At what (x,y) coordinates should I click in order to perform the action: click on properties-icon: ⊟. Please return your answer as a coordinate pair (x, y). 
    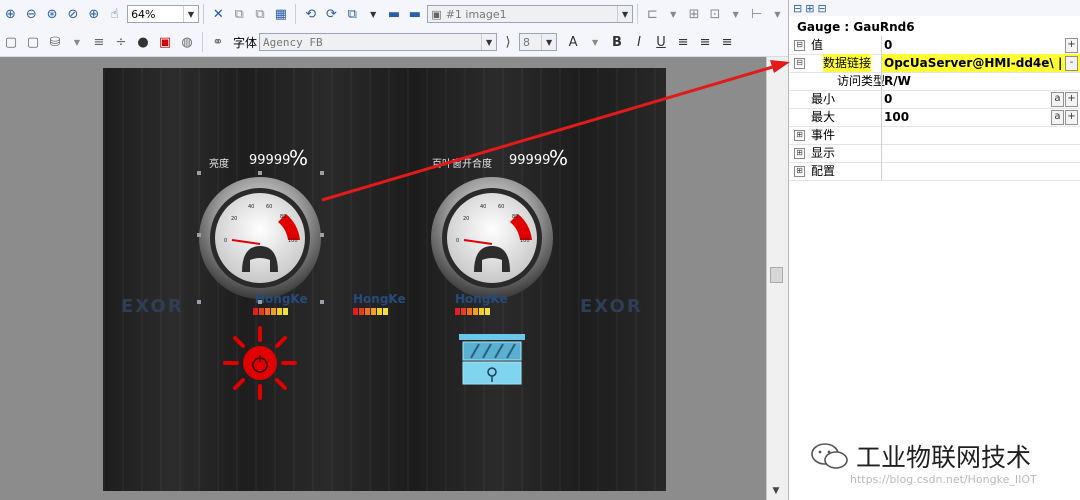
    Looking at the image, I should click on (821, 8).